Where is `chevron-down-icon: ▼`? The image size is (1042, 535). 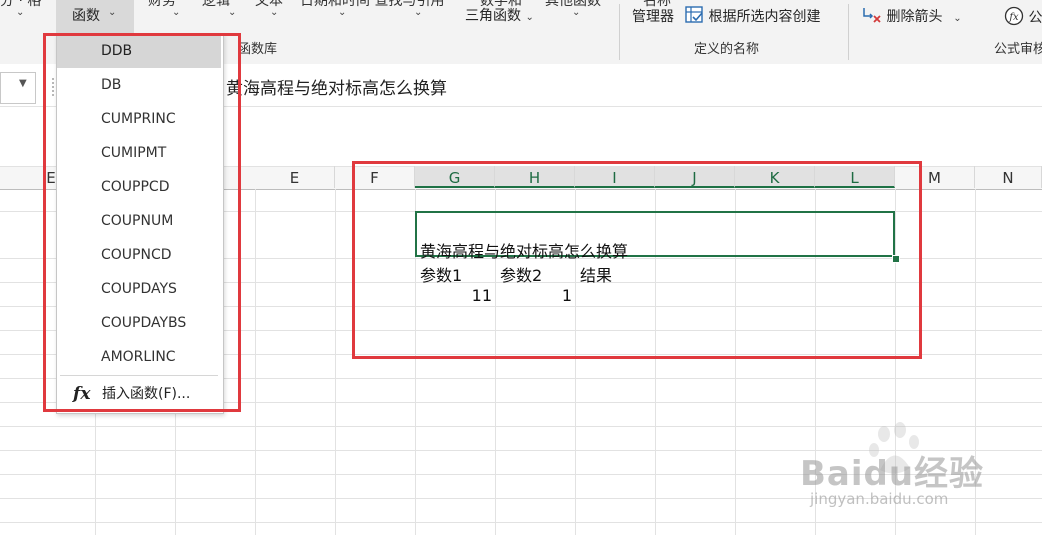 chevron-down-icon: ▼ is located at coordinates (23, 83).